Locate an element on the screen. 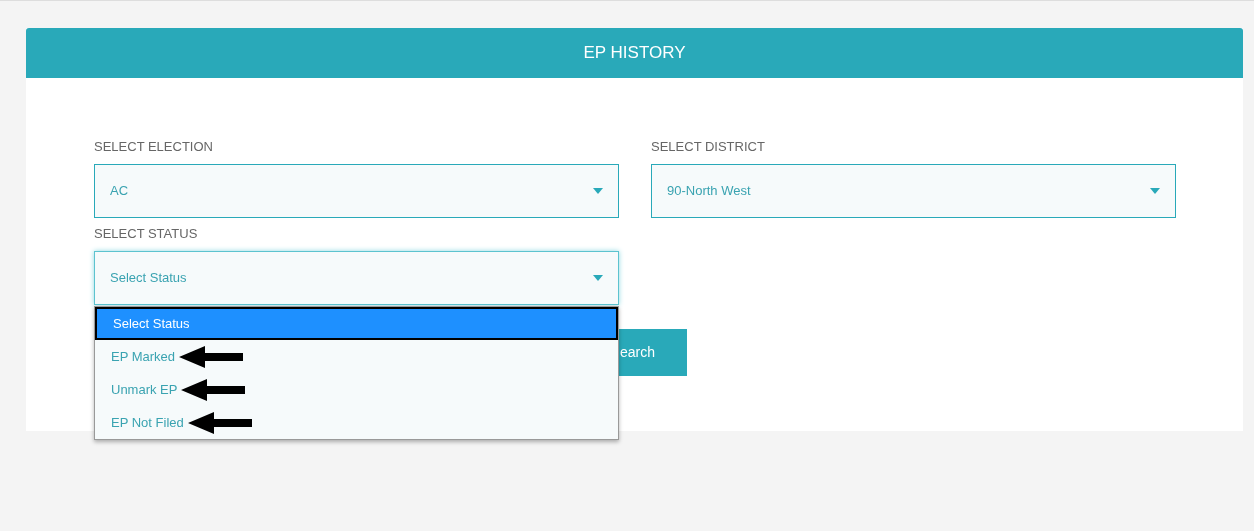  select-field: AC is located at coordinates (356, 191).